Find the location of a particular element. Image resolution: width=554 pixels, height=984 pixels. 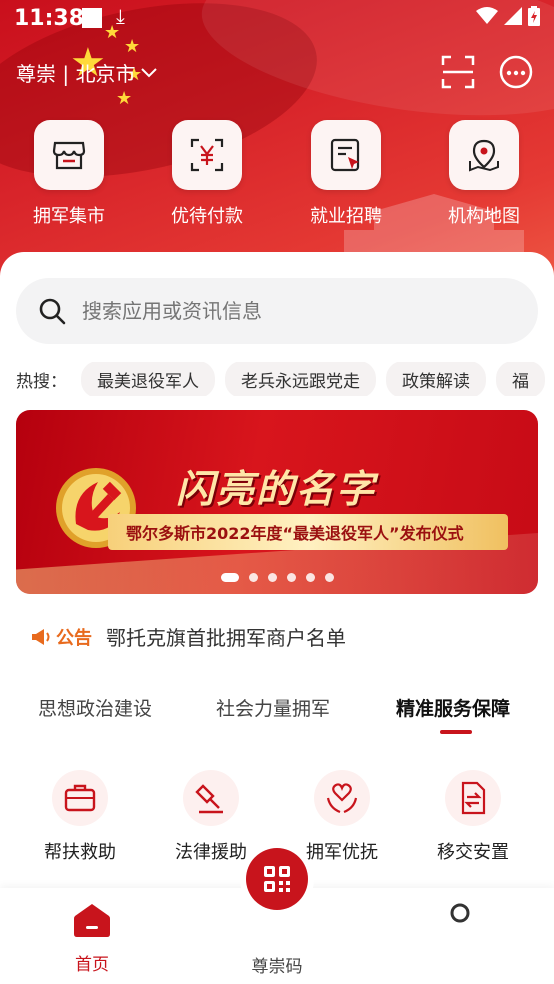

status-icons is located at coordinates (508, 16).